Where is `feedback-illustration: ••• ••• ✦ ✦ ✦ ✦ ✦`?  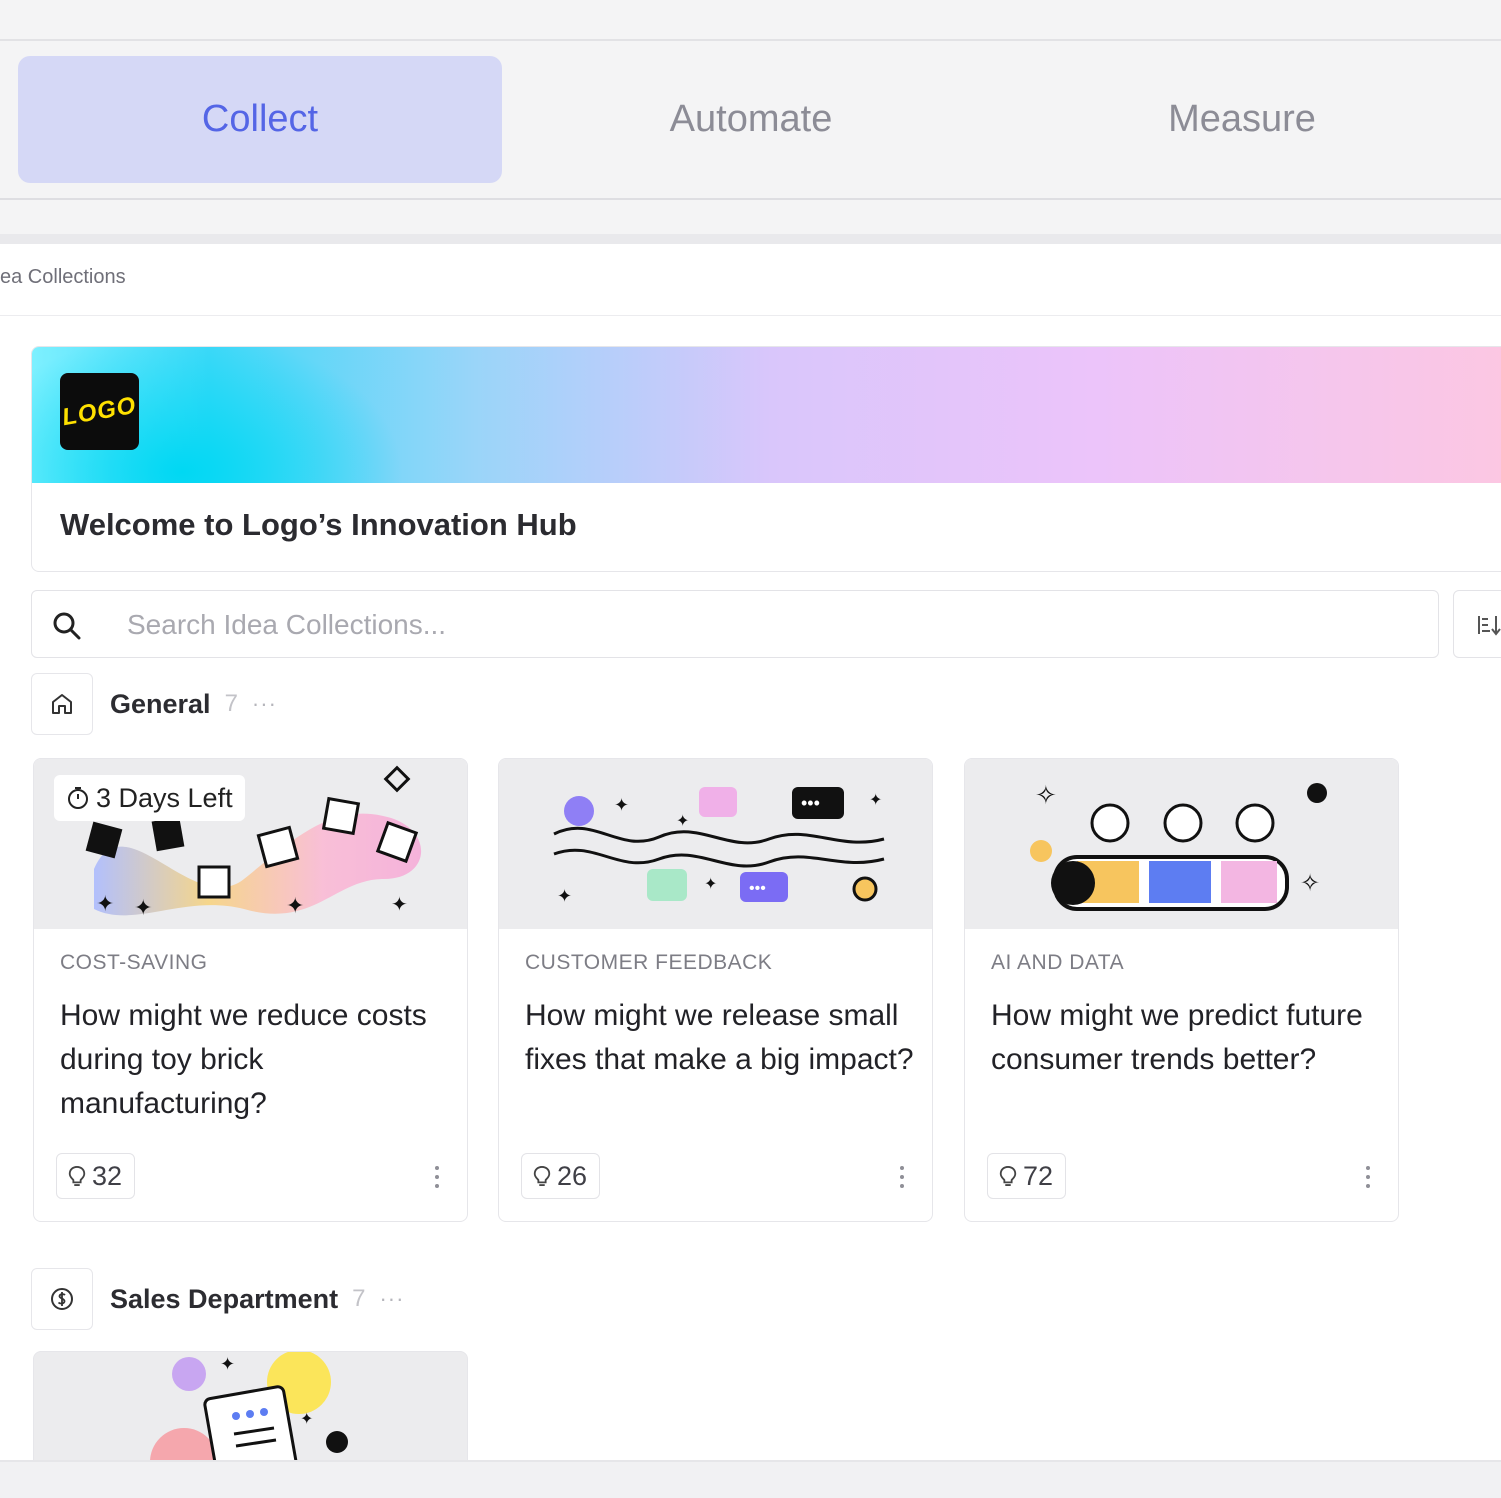
feedback-illustration: ••• ••• ✦ ✦ ✦ ✦ ✦ is located at coordinates (719, 846).